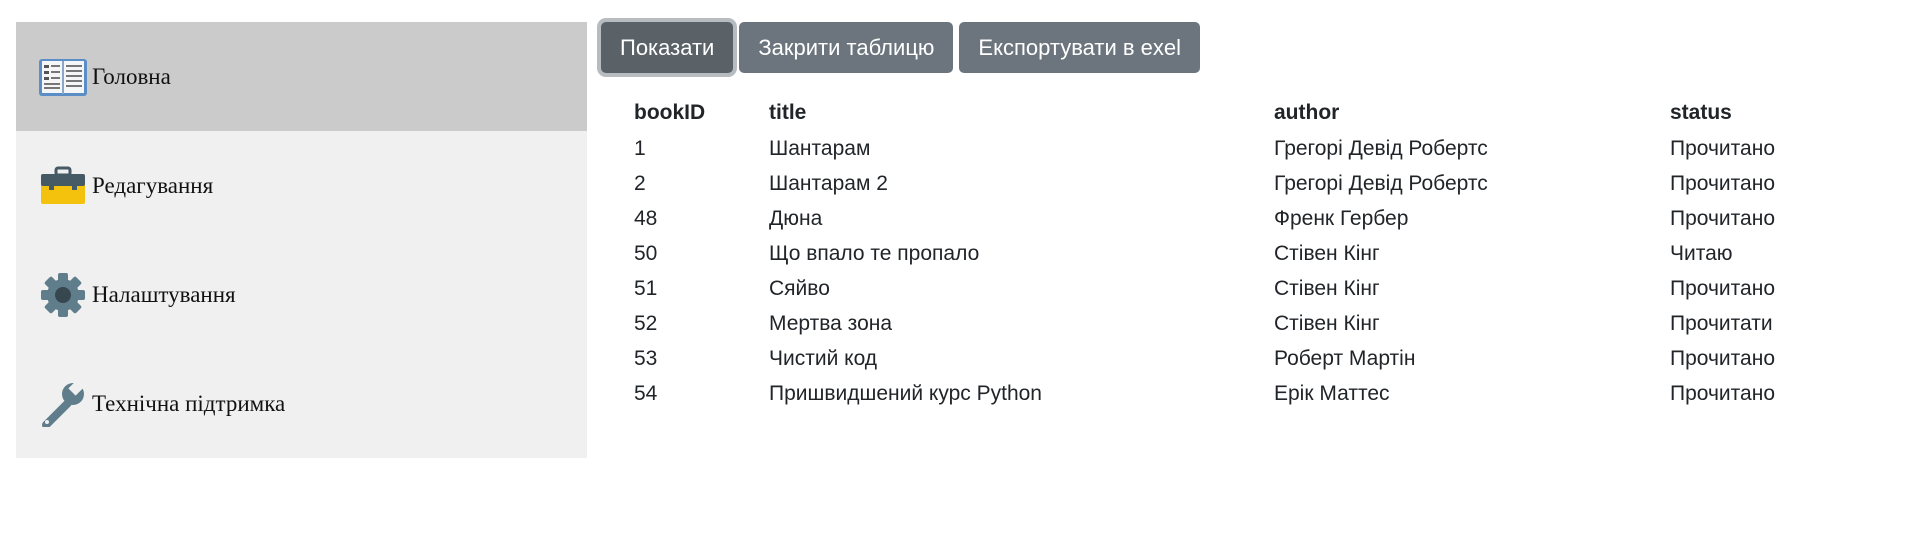  What do you see at coordinates (823, 358) in the screenshot?
I see `table-cell: Чистий код` at bounding box center [823, 358].